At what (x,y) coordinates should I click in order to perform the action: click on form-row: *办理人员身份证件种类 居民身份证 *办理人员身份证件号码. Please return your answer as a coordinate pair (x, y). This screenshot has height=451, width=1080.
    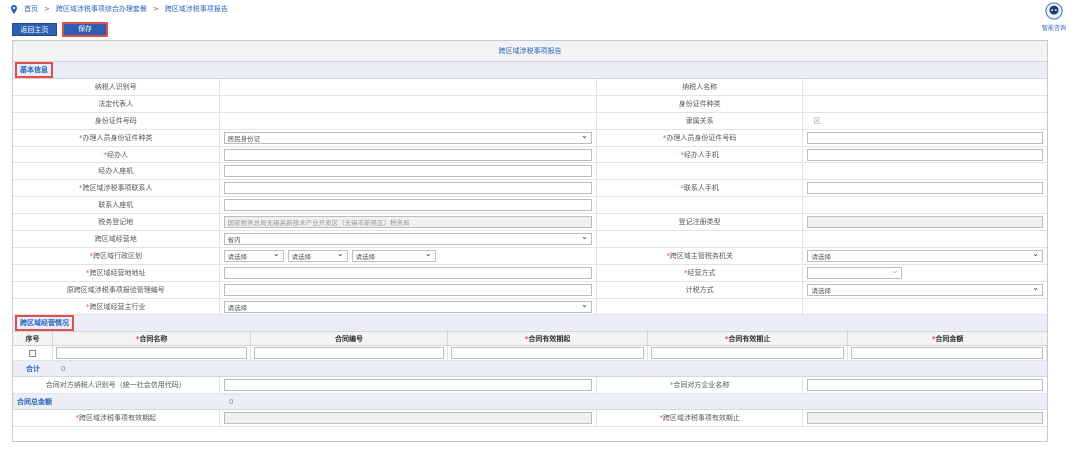
    Looking at the image, I should click on (530, 138).